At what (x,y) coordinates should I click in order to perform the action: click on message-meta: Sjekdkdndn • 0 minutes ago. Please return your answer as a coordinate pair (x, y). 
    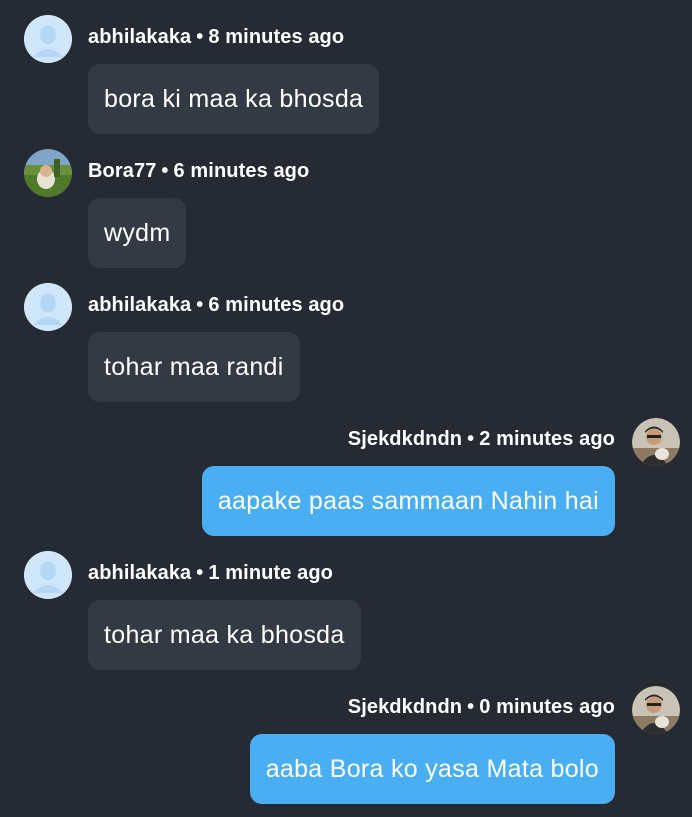
    Looking at the image, I should click on (481, 707).